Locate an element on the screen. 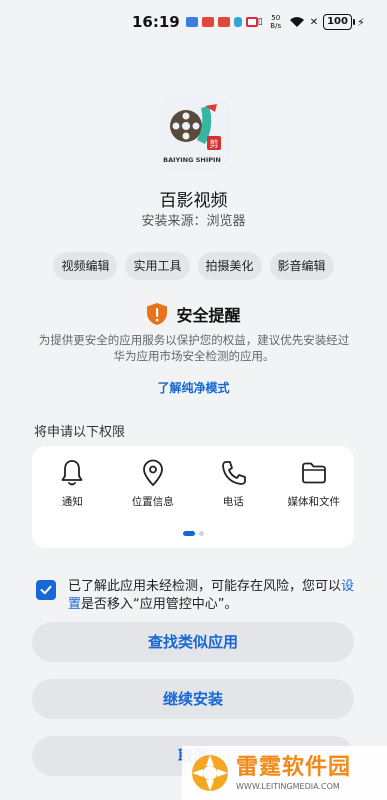  permission-item: 电话 is located at coordinates (233, 483).